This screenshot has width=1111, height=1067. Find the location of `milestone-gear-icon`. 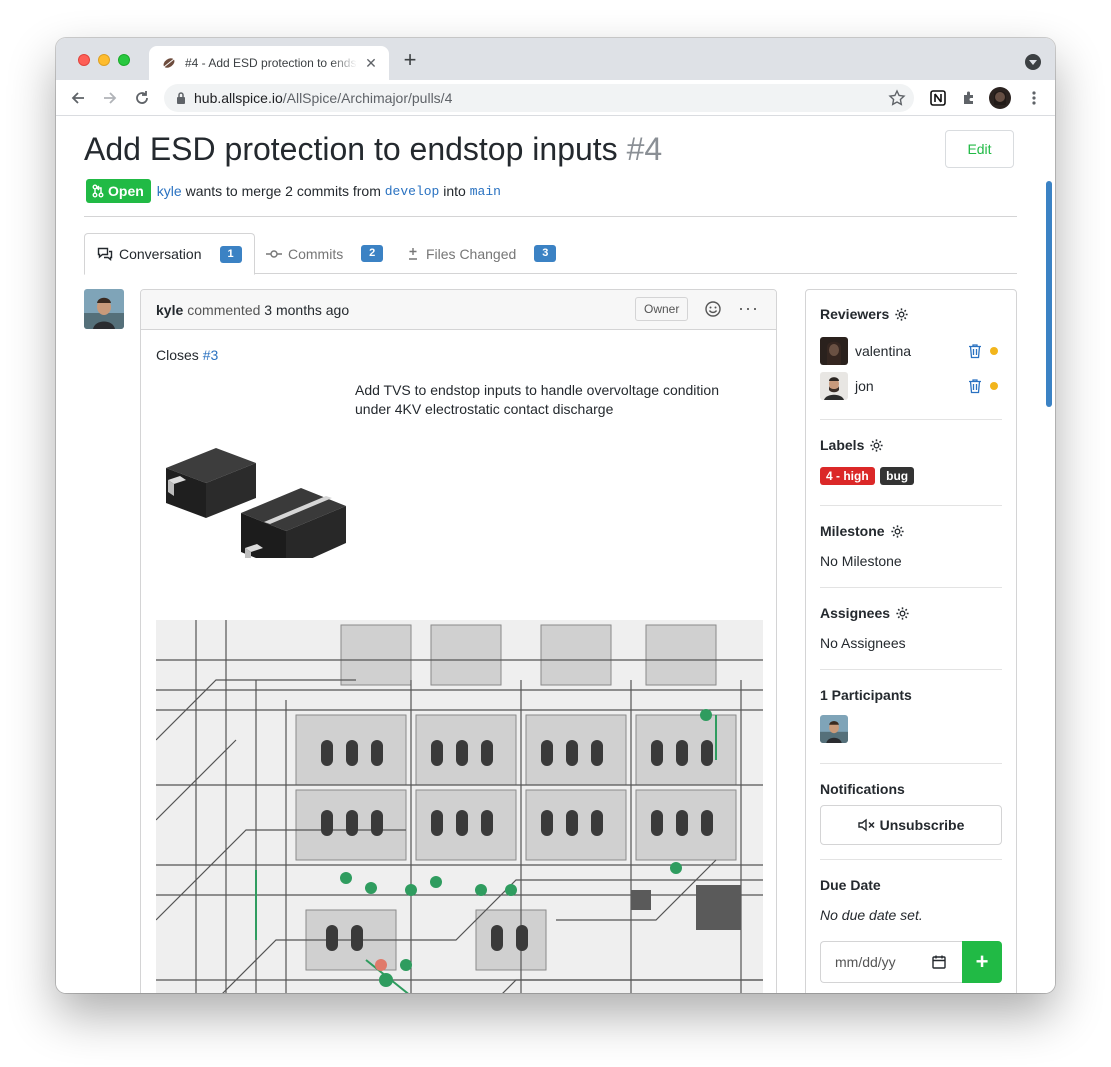

milestone-gear-icon is located at coordinates (897, 531).